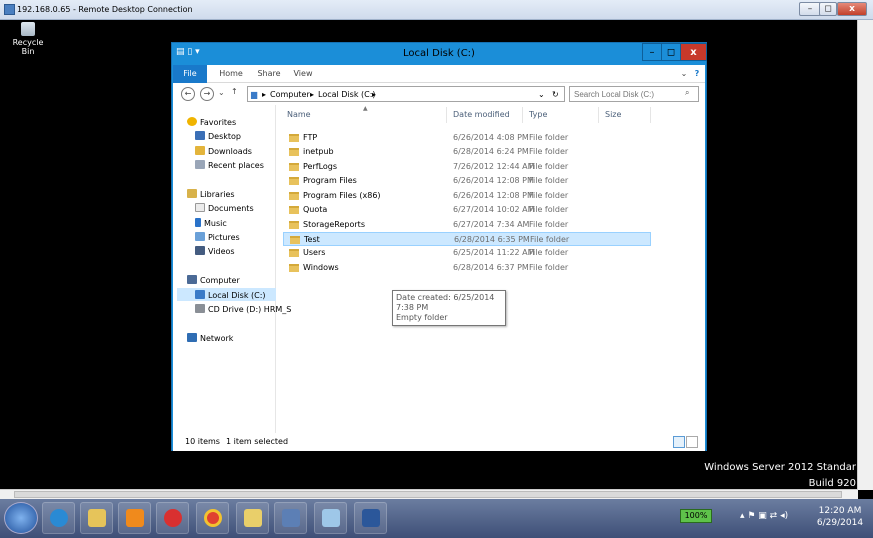 This screenshot has height=538, width=873. What do you see at coordinates (207, 94) in the screenshot?
I see `forward-button: →` at bounding box center [207, 94].